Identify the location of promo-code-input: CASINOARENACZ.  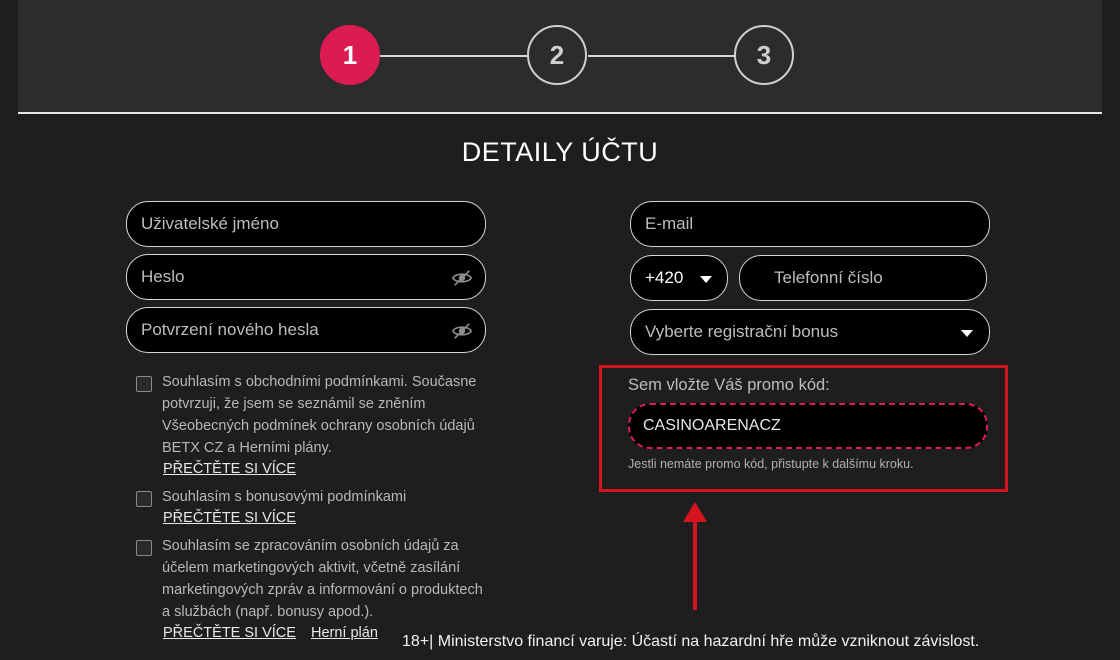
(808, 426).